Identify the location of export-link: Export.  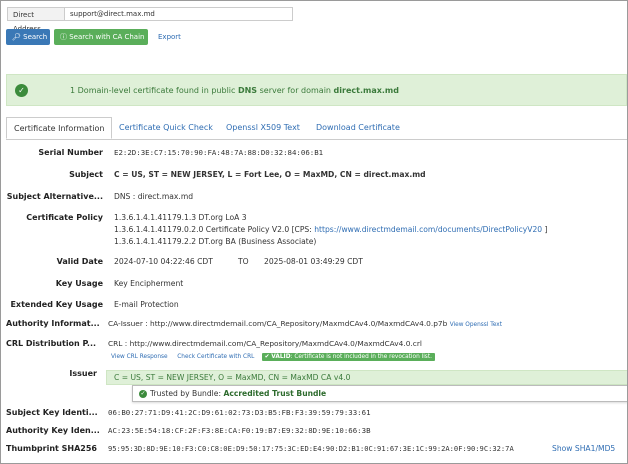
(169, 37).